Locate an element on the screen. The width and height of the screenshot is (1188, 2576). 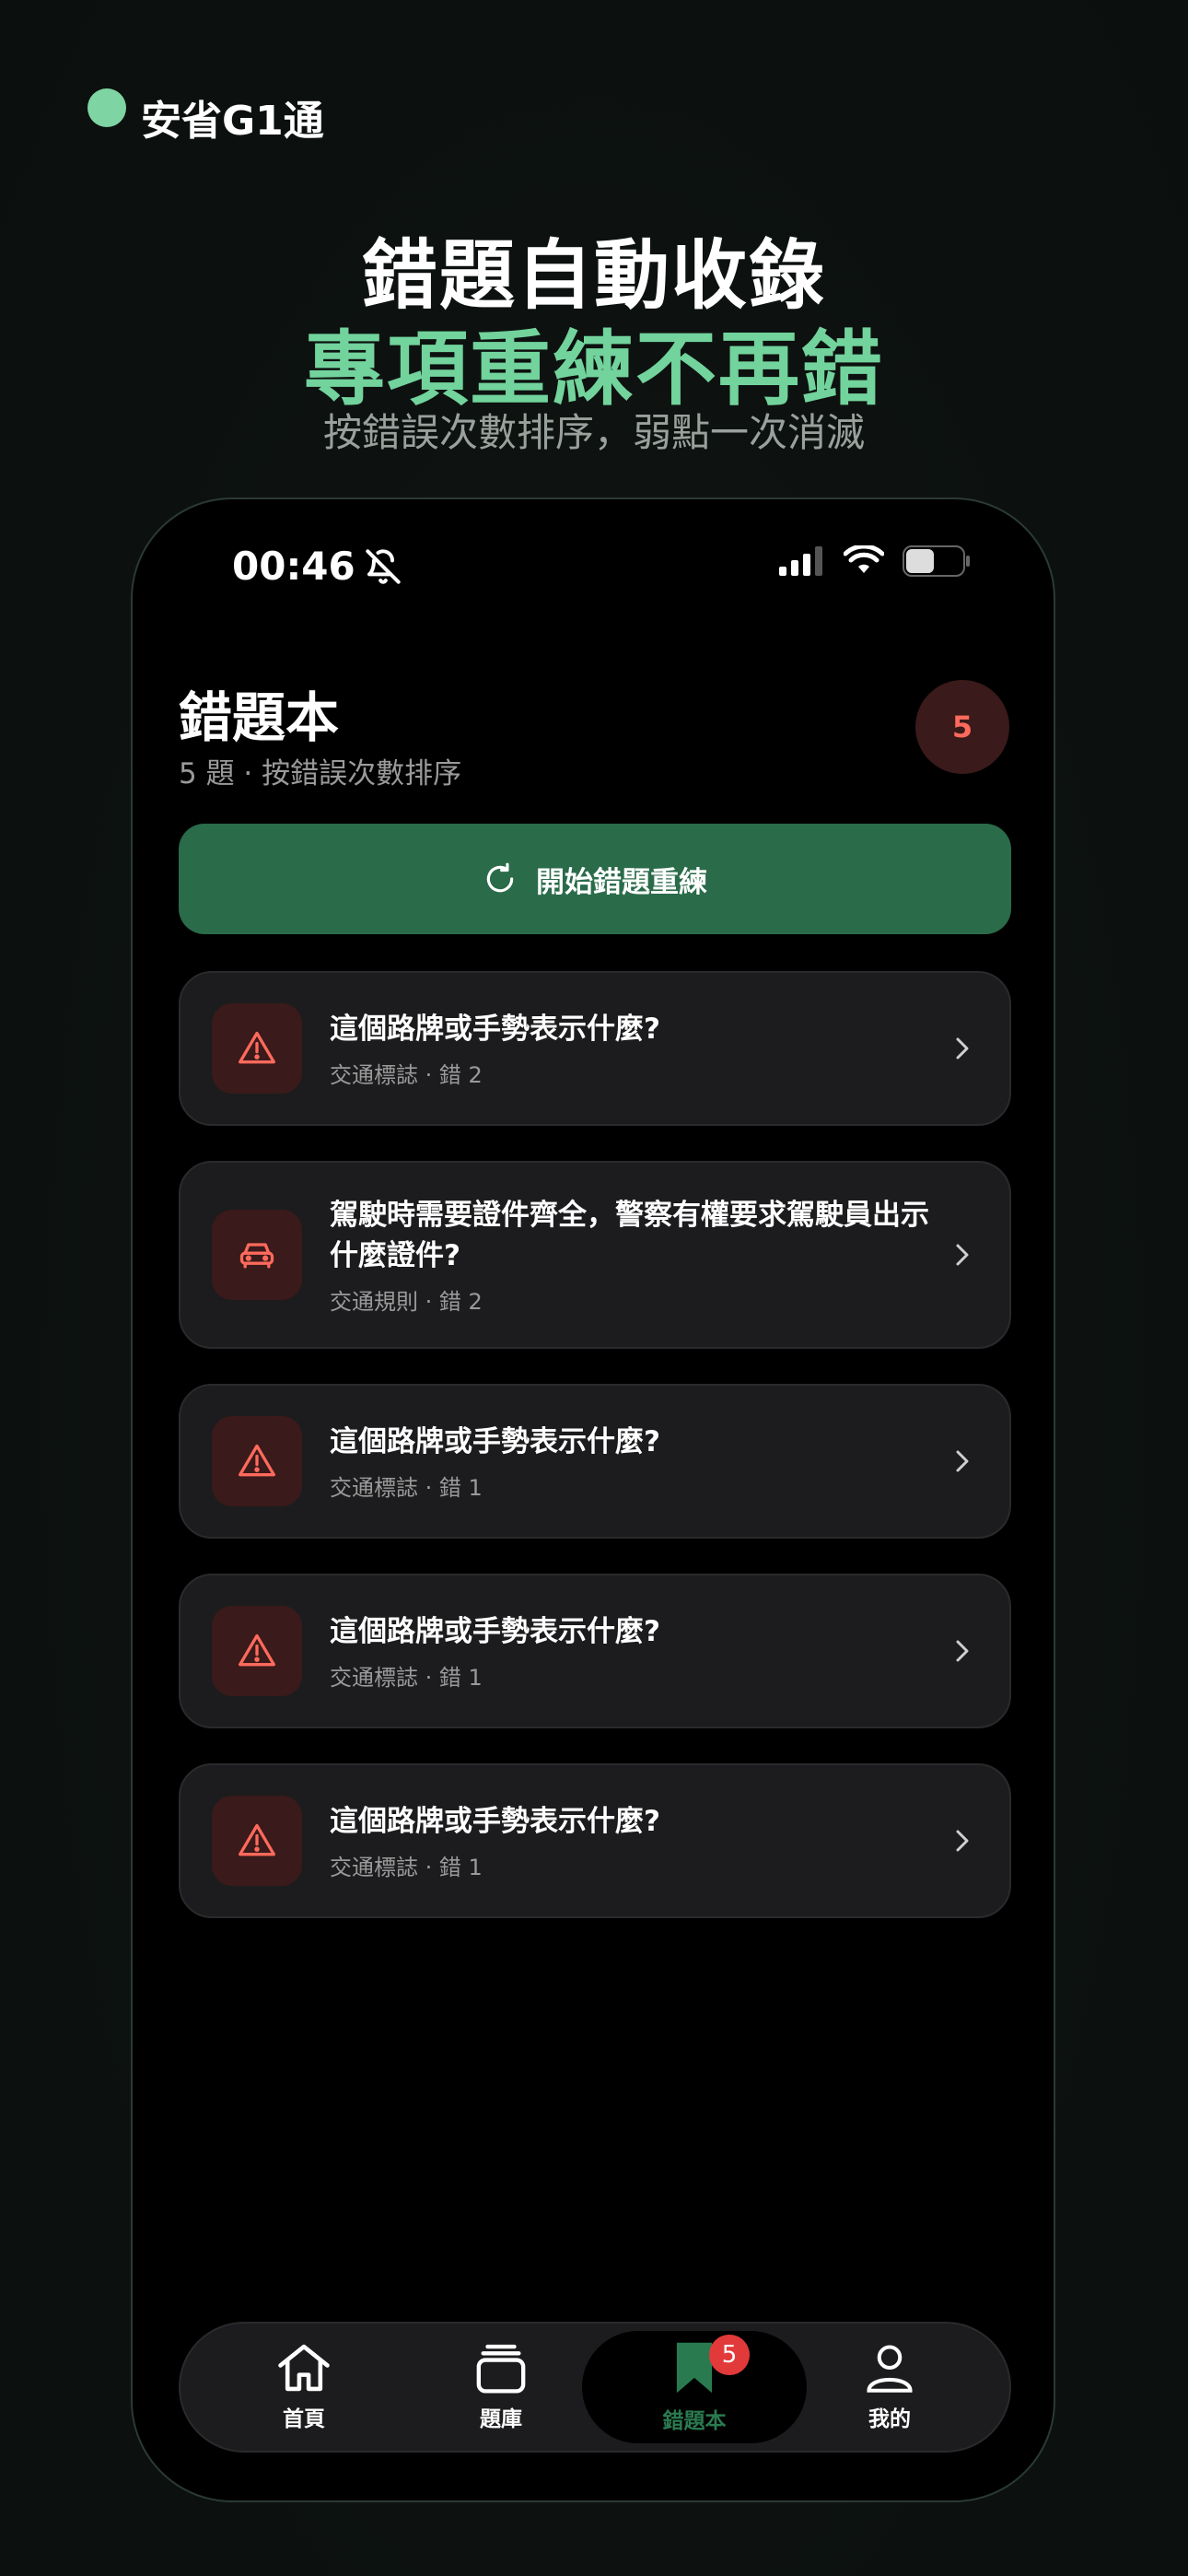
tab-label: 首頁 is located at coordinates (304, 2419).